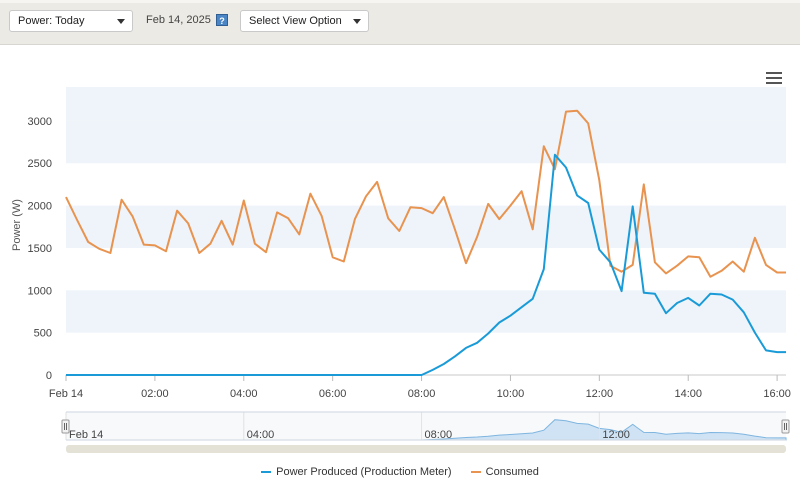 The width and height of the screenshot is (800, 494). What do you see at coordinates (65, 426) in the screenshot?
I see `navigator-handle-left` at bounding box center [65, 426].